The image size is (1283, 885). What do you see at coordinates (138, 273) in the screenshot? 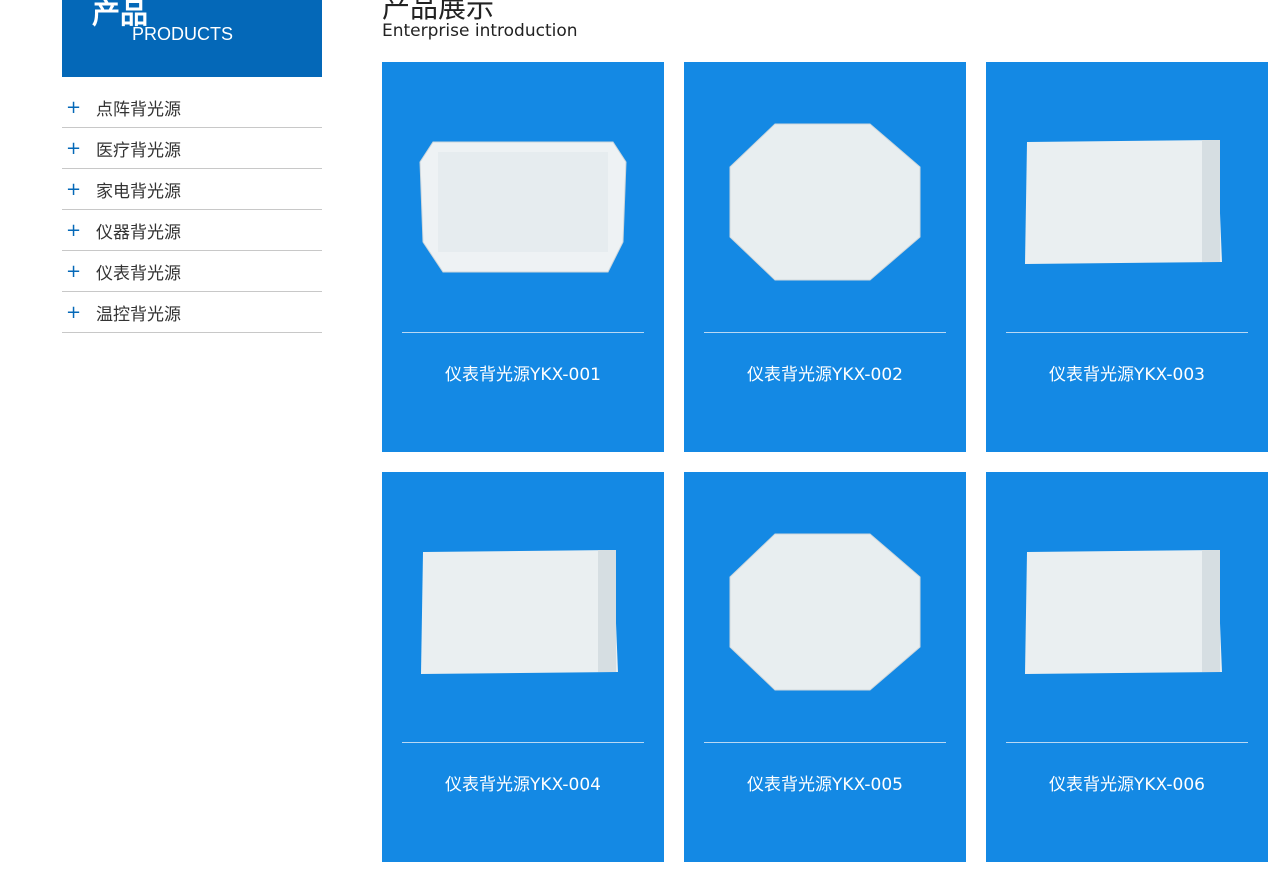
I see `sidebar-item-label: 仪表背光源` at bounding box center [138, 273].